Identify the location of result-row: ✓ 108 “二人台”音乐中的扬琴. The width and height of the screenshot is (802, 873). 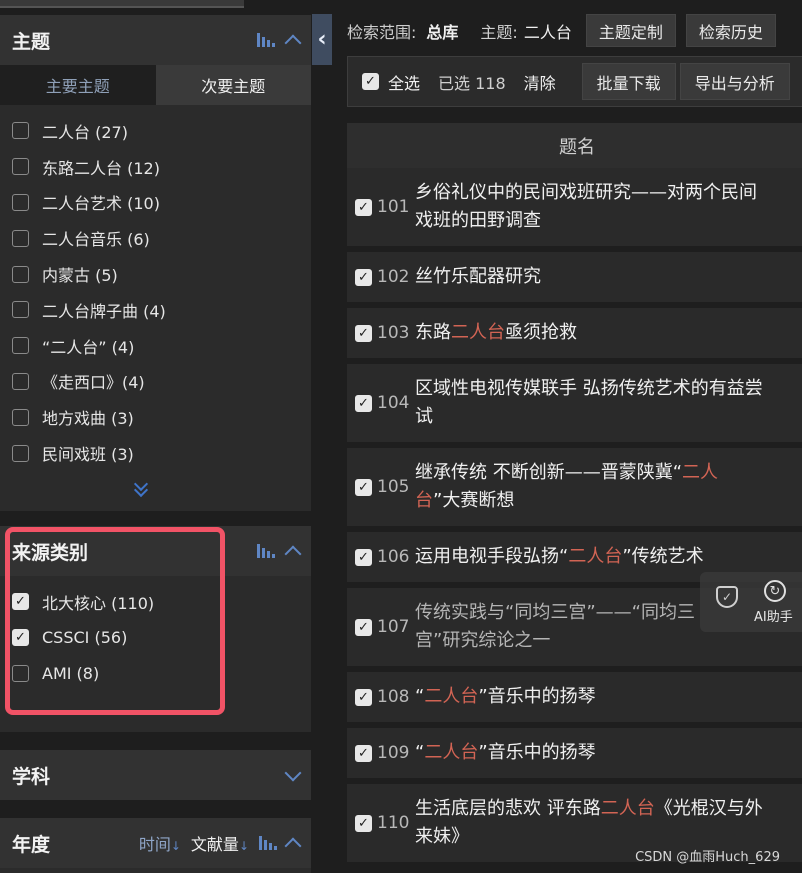
(574, 697).